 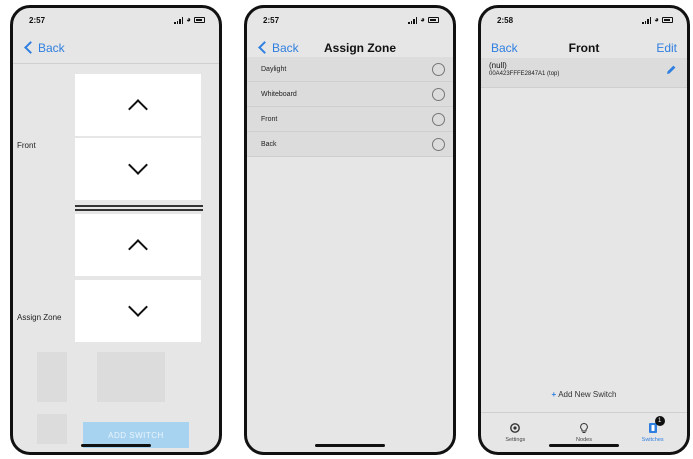 What do you see at coordinates (39, 317) in the screenshot?
I see `assign-zone-label: Assign Zone` at bounding box center [39, 317].